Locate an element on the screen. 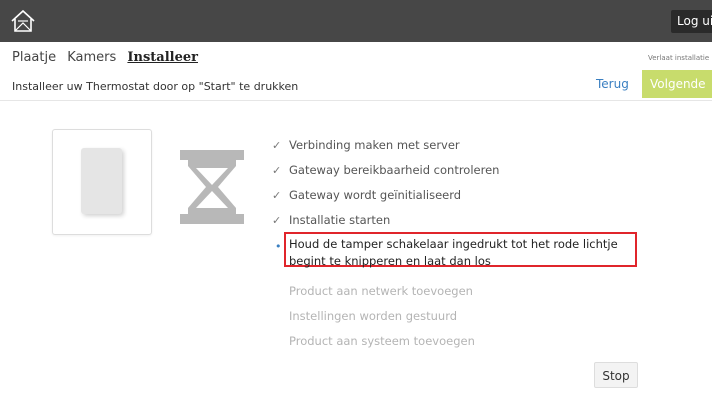 This screenshot has width=712, height=413. step-done: ✓ Verbinding maken met server is located at coordinates (366, 145).